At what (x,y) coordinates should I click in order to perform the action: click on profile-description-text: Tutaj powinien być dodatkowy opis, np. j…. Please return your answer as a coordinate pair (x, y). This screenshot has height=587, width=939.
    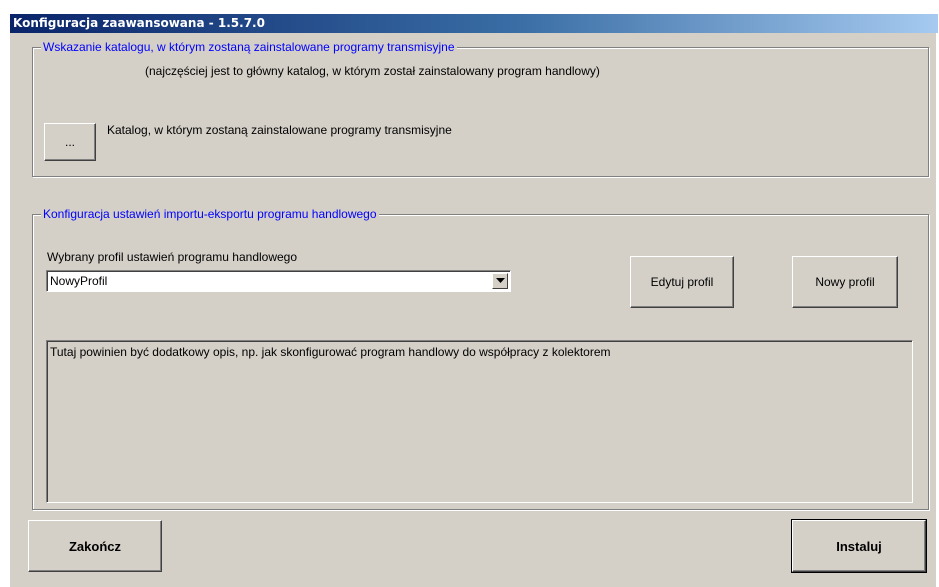
    Looking at the image, I should click on (330, 352).